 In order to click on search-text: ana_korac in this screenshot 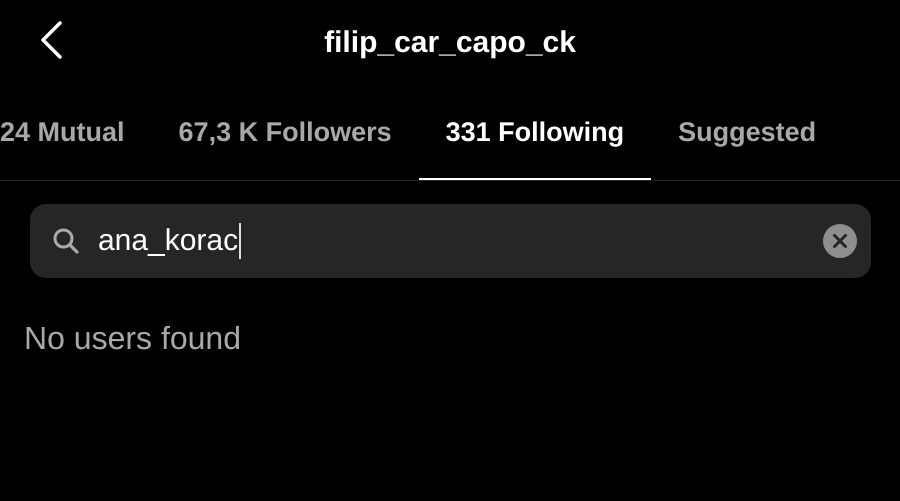, I will do `click(168, 241)`.